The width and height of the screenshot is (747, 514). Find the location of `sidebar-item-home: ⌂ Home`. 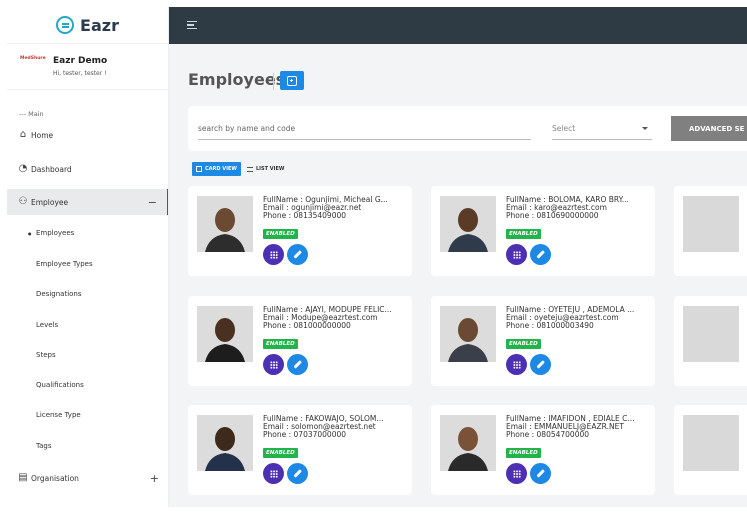

sidebar-item-home: ⌂ Home is located at coordinates (87, 135).